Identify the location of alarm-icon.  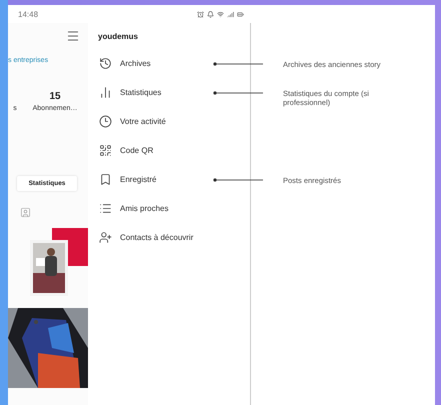
(200, 14).